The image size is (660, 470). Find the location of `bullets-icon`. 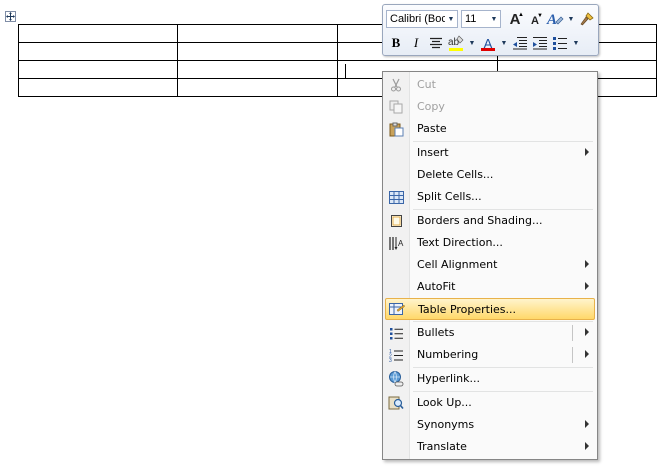

bullets-icon is located at coordinates (396, 333).